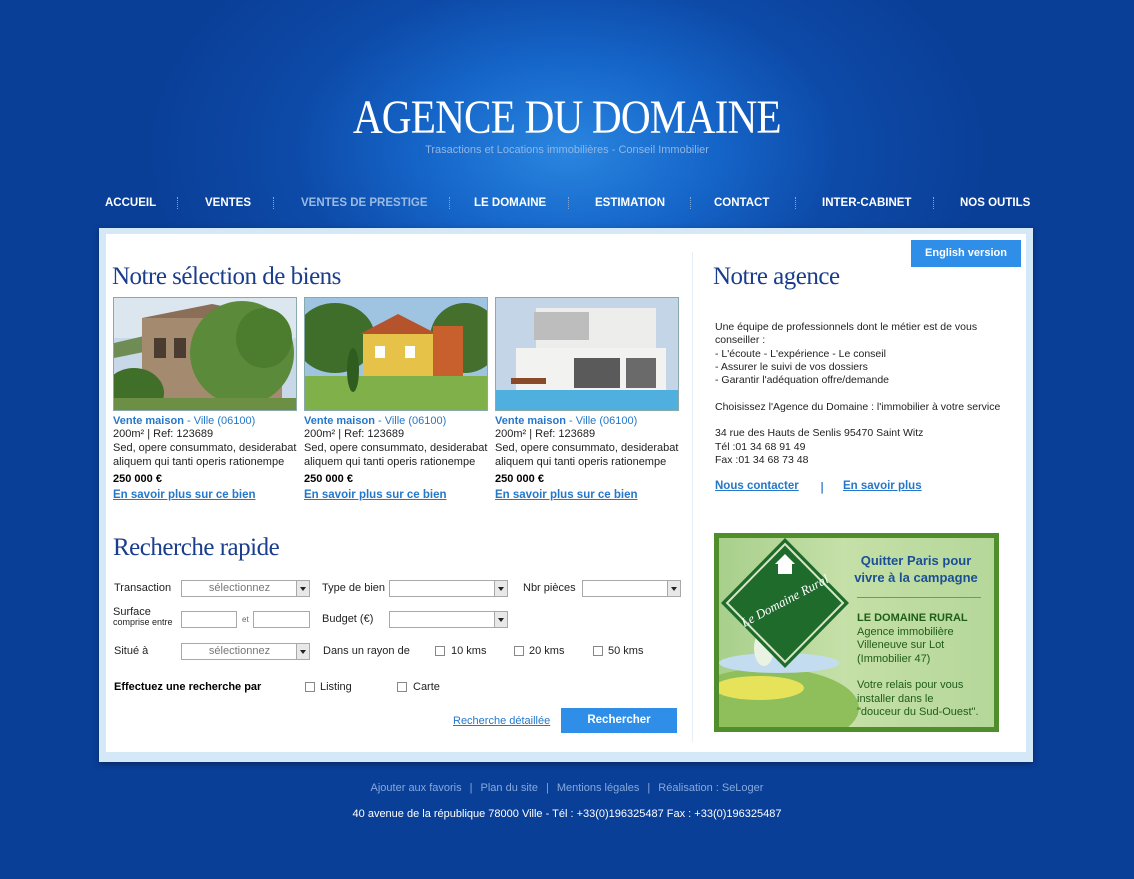 This screenshot has width=1134, height=879. I want to click on agency-text-line: - Garantir l'adéquation offre/demande, so click(802, 380).